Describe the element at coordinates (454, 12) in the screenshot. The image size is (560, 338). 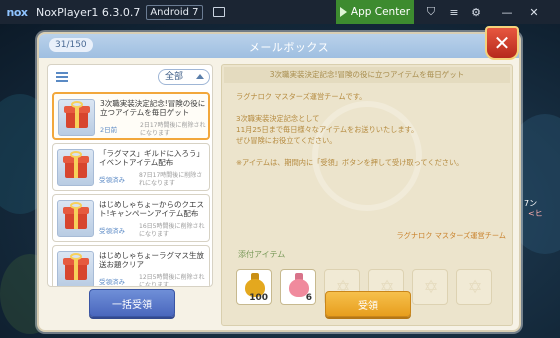
I see `menu-icon: ≡` at that location.